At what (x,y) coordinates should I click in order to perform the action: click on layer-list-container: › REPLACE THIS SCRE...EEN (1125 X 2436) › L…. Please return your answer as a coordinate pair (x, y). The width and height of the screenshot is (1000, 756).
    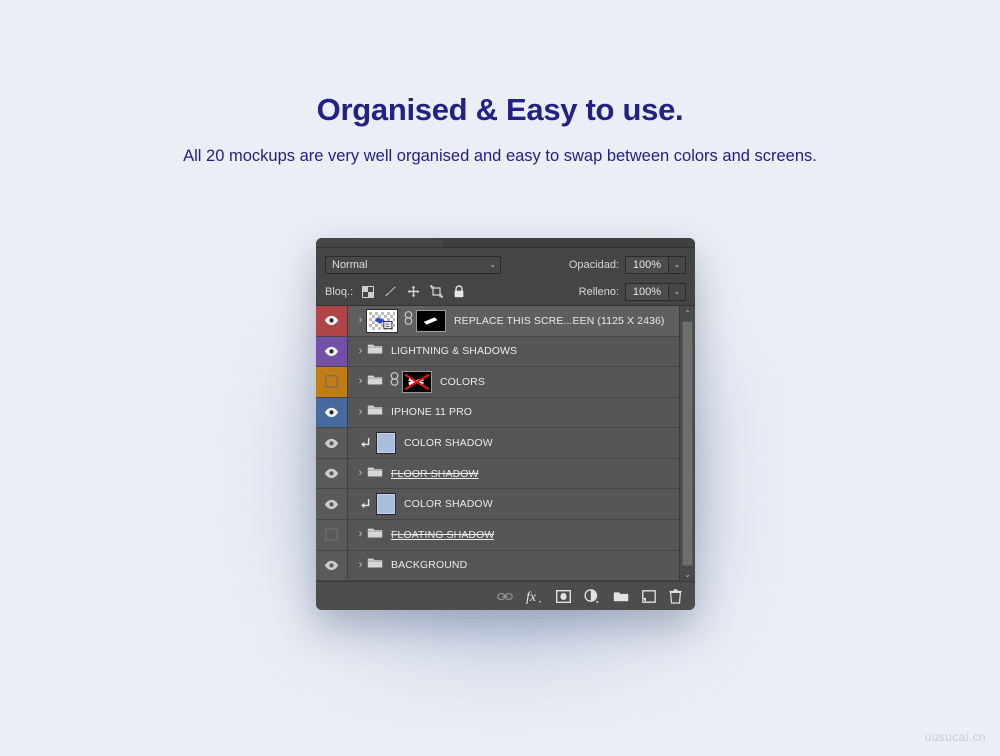
    Looking at the image, I should click on (505, 443).